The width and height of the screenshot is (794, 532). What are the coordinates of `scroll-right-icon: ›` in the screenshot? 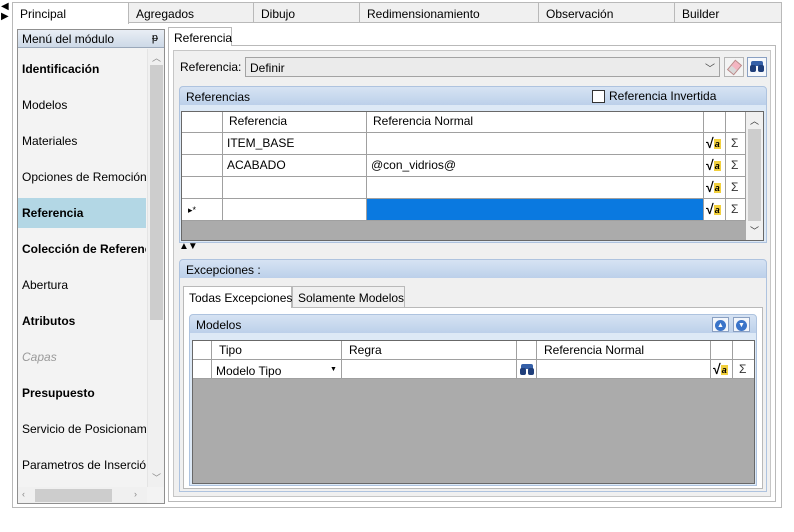 It's located at (135, 494).